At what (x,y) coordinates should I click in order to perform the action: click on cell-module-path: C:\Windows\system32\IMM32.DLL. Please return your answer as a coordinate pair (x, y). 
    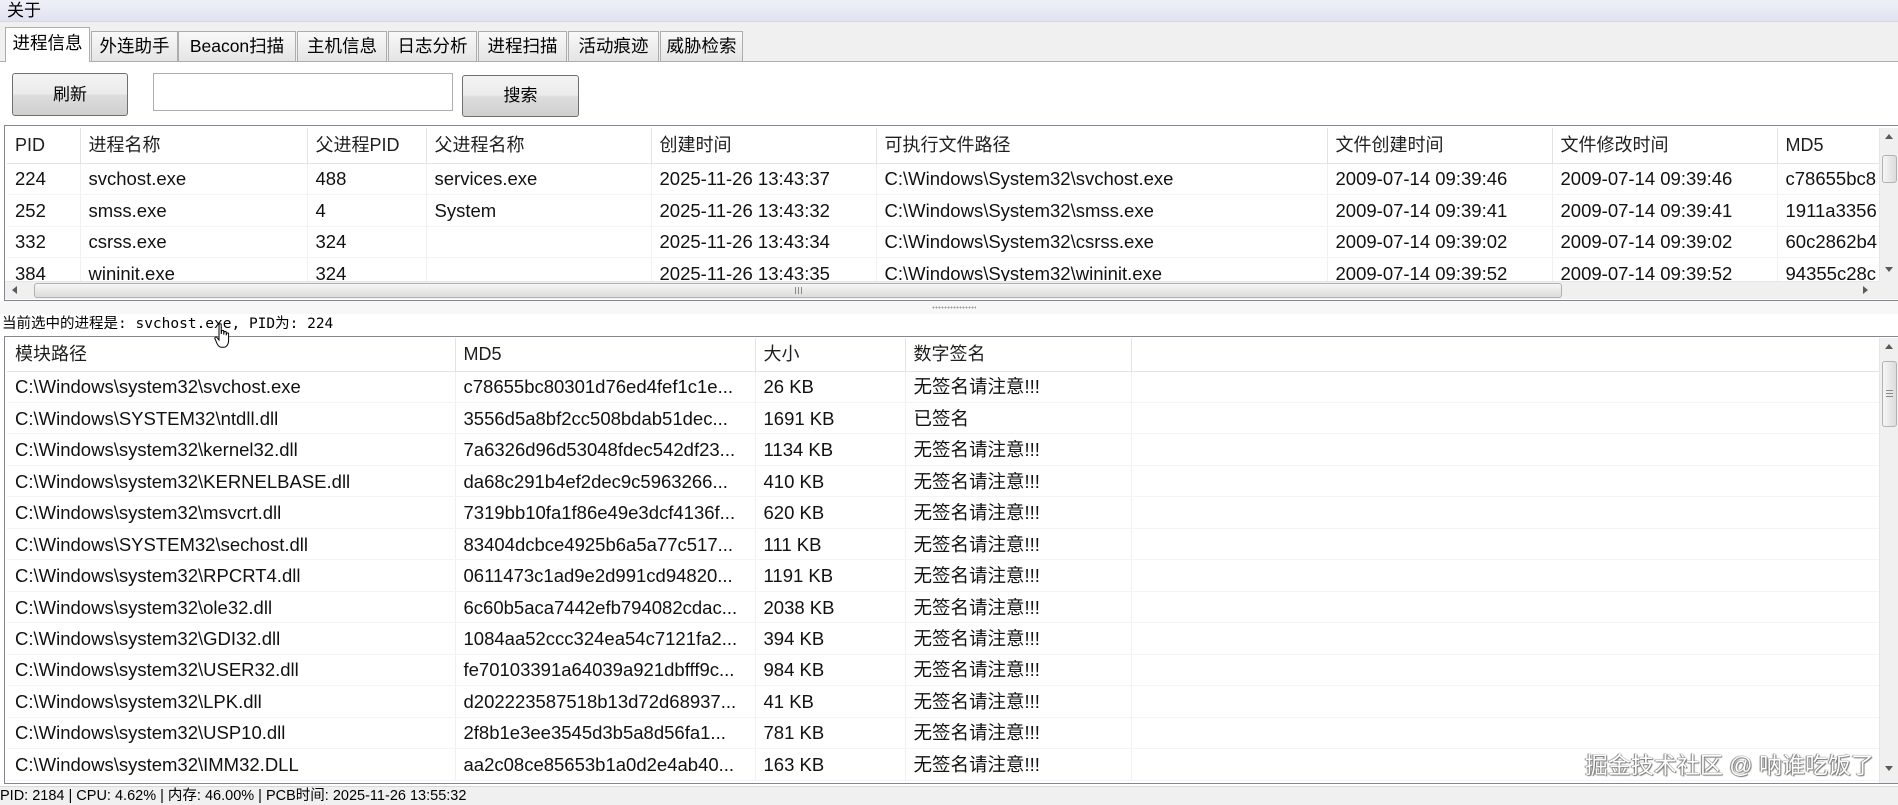
    Looking at the image, I should click on (231, 764).